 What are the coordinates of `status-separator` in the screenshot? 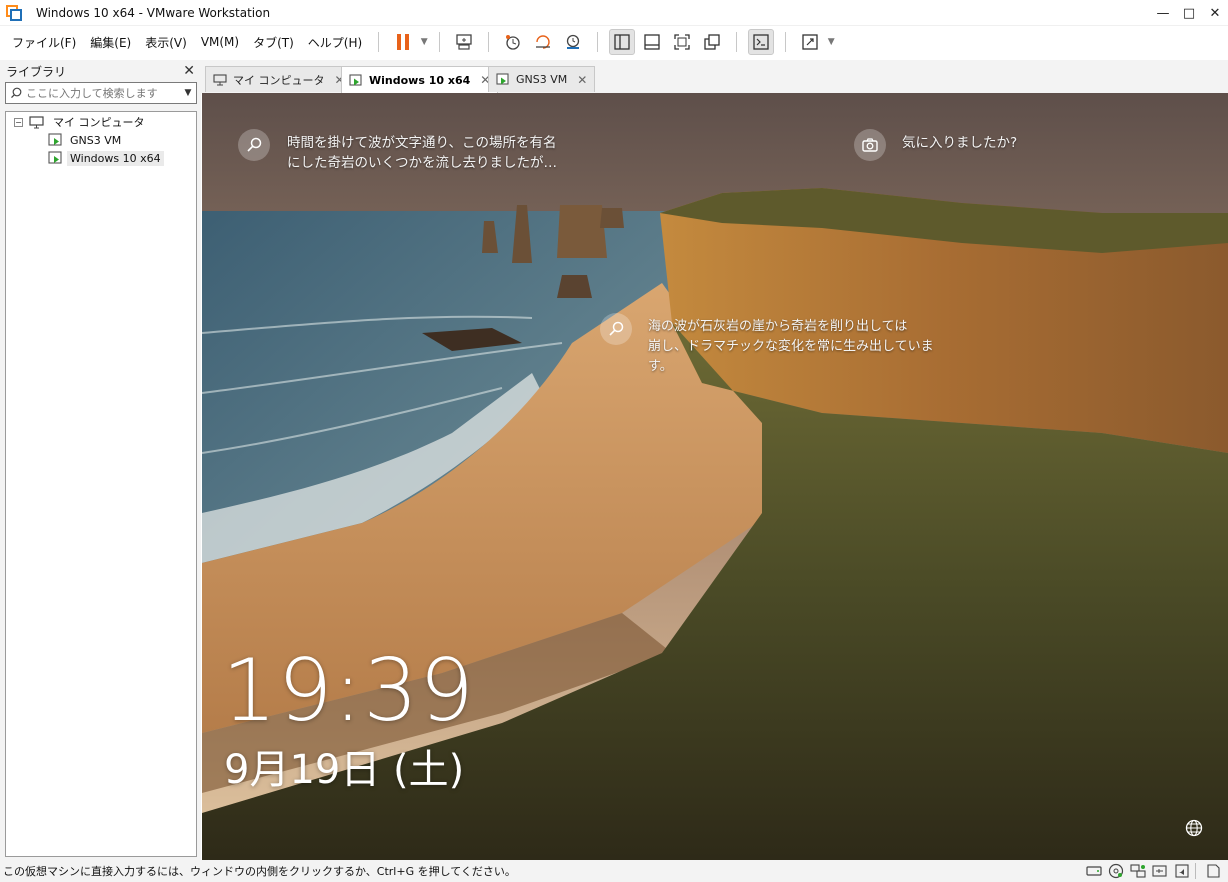 It's located at (1195, 871).